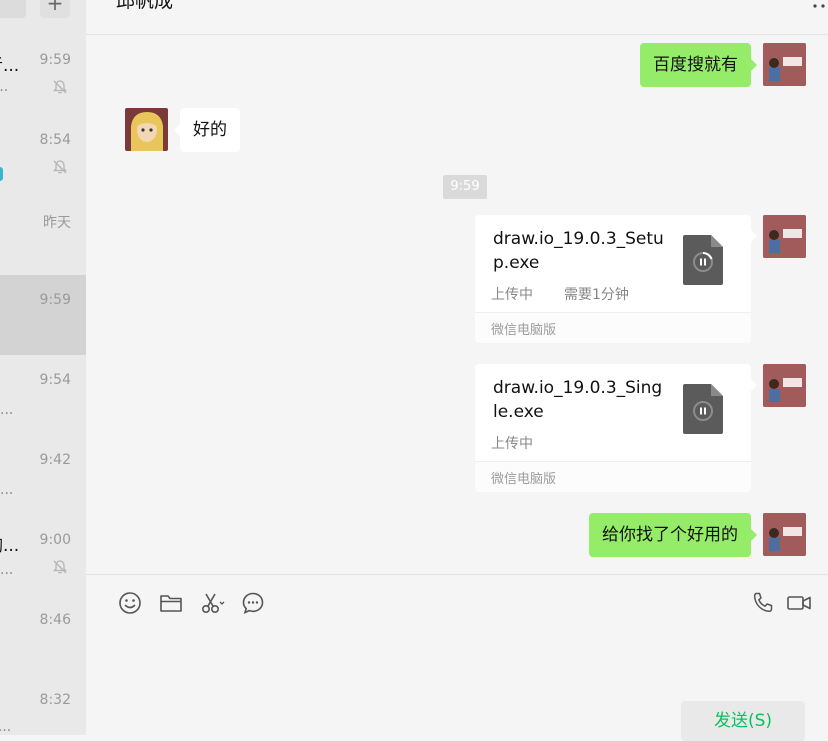 This screenshot has width=828, height=741. I want to click on chat-header: 邱帆成, so click(457, 17).